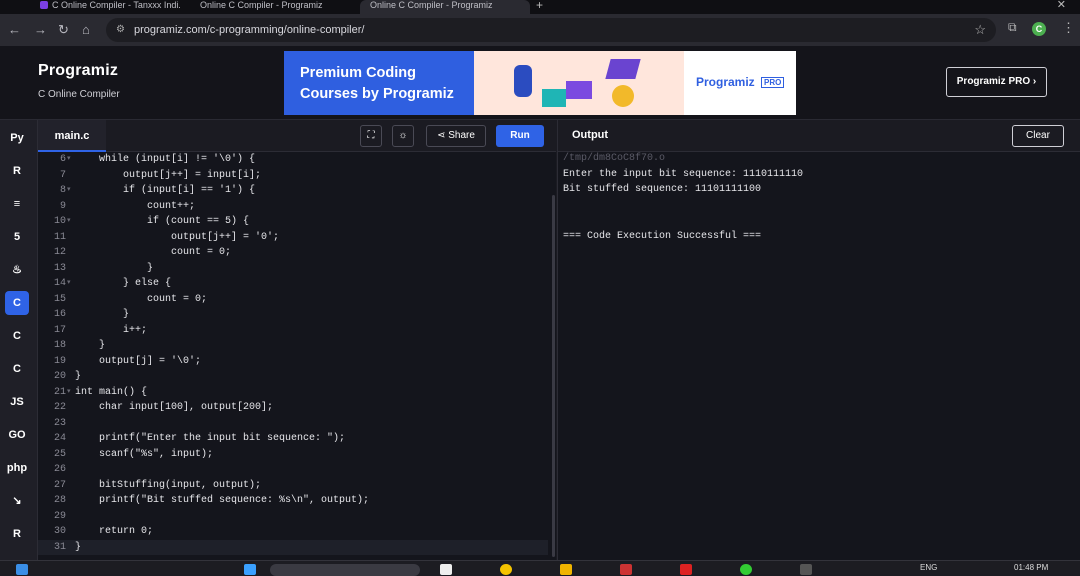 The width and height of the screenshot is (1080, 576). What do you see at coordinates (1012, 27) in the screenshot?
I see `extensions-icon: ⧉` at bounding box center [1012, 27].